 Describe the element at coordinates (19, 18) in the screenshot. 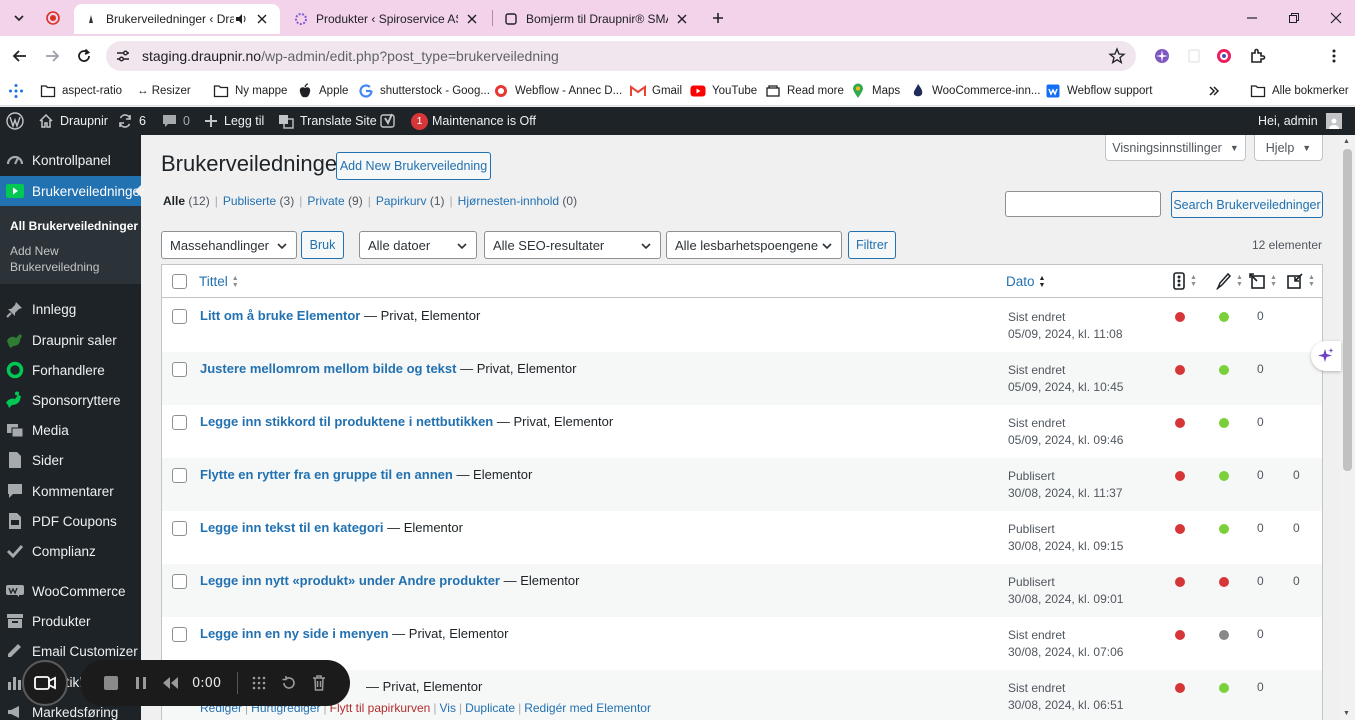

I see `tab-search-button` at that location.